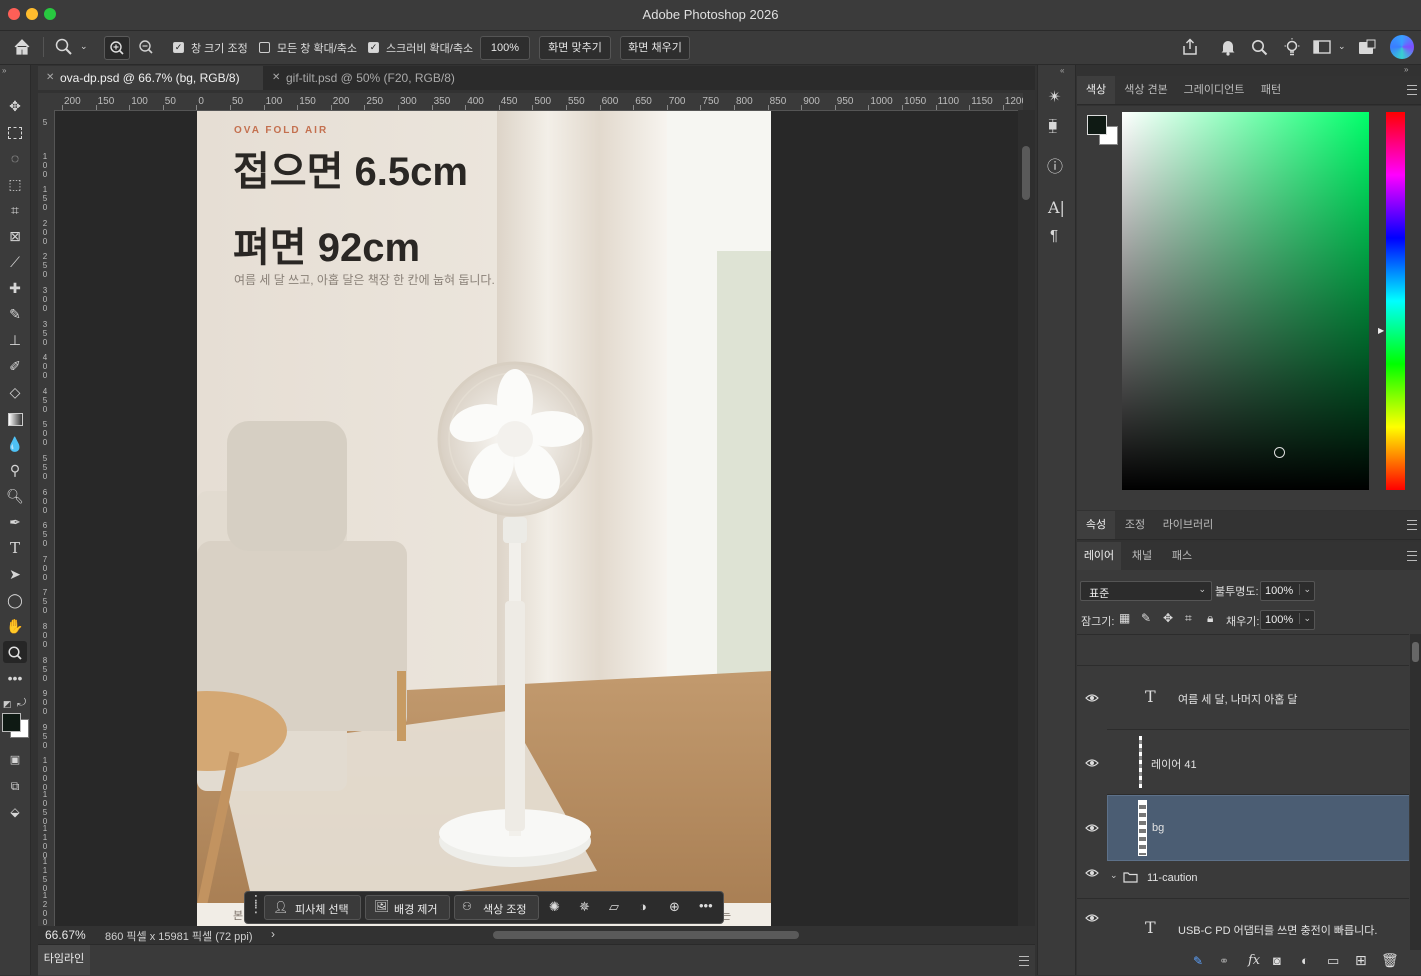  I want to click on foreground-color-swatch, so click(11, 722).